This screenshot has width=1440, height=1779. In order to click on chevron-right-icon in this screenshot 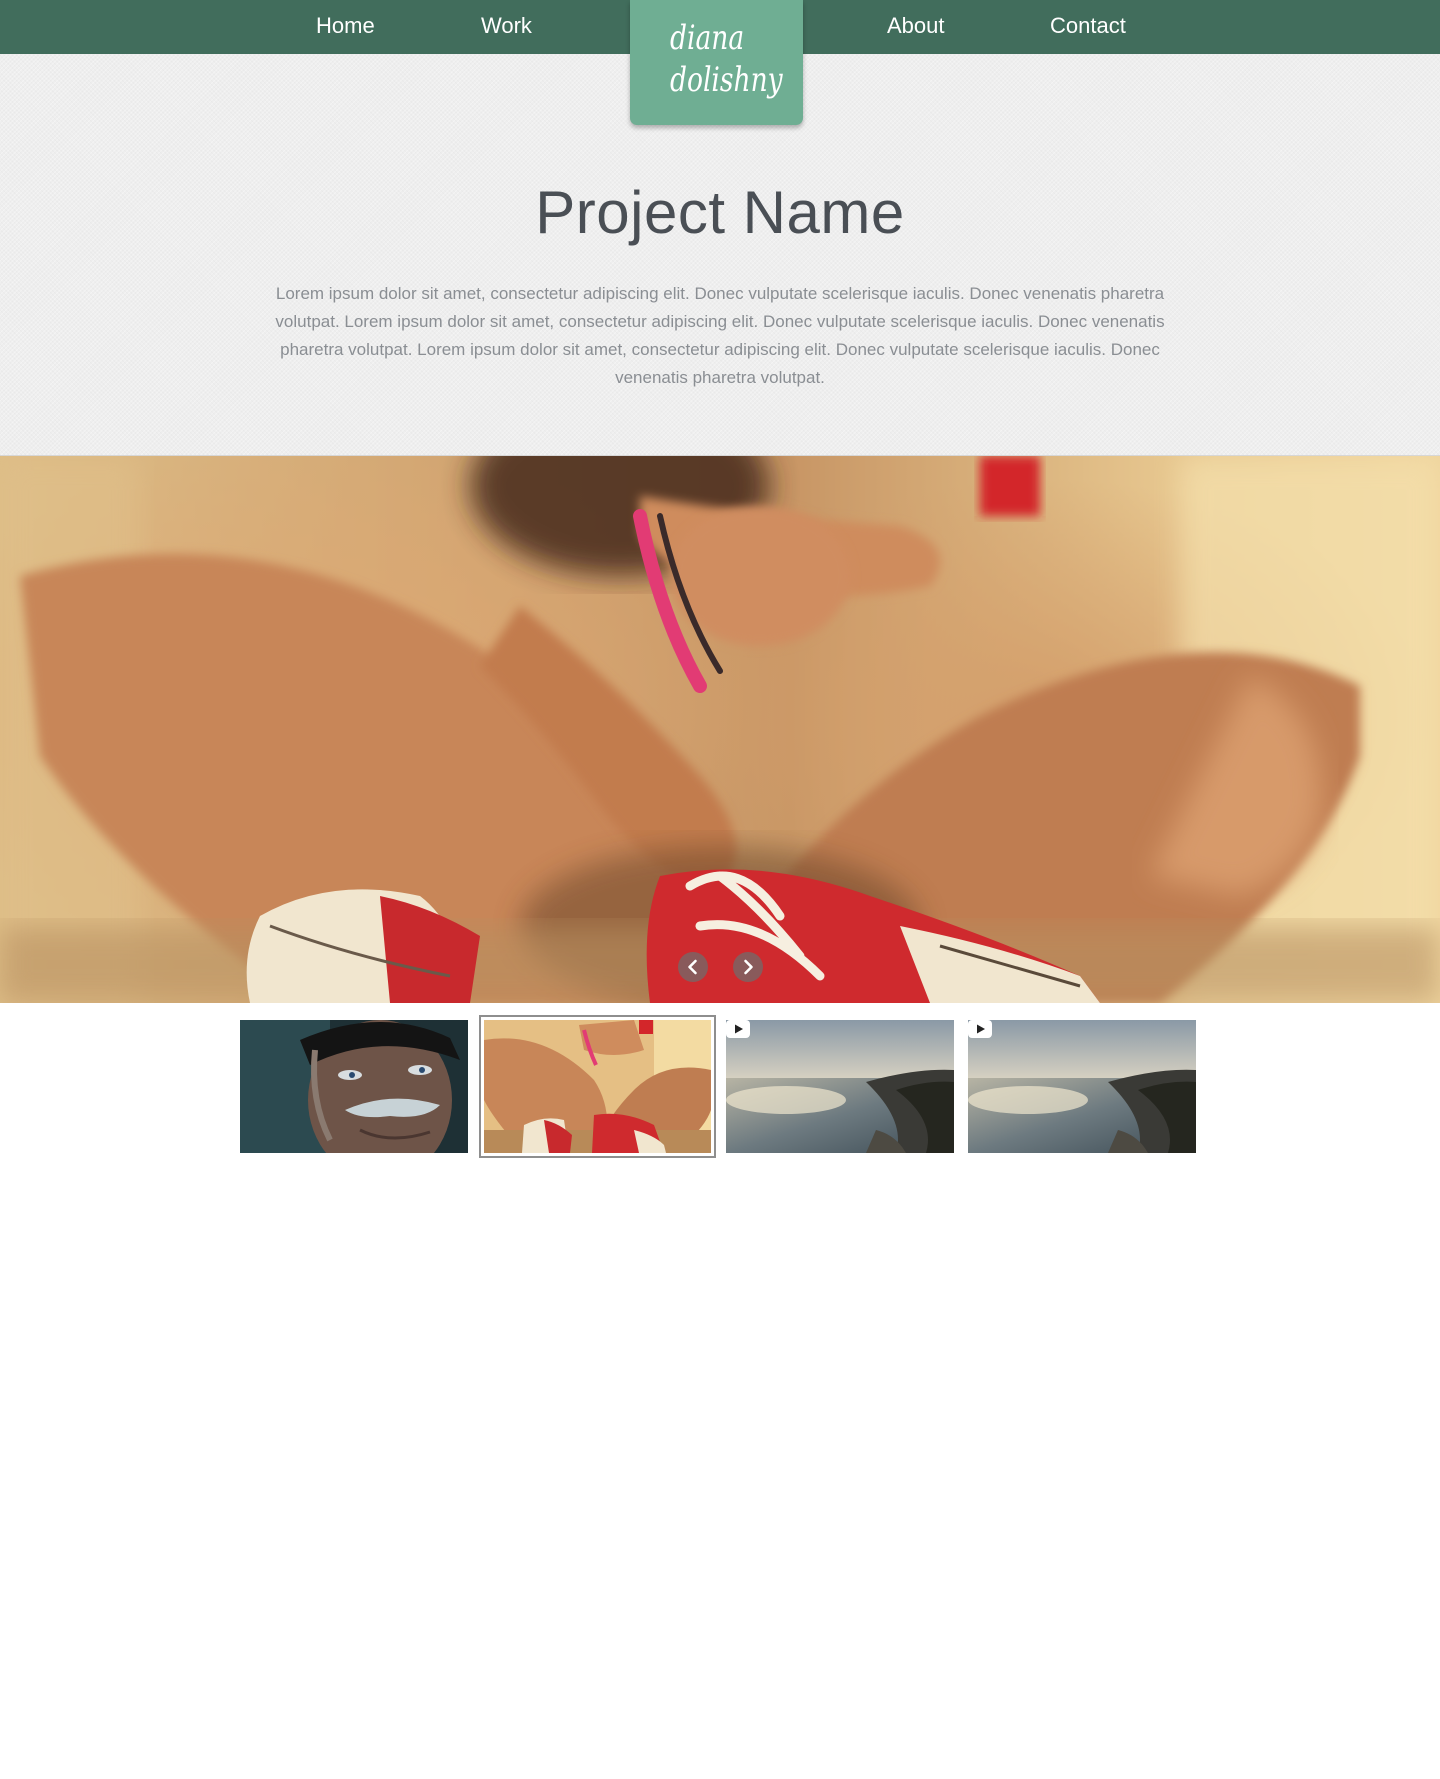, I will do `click(748, 967)`.